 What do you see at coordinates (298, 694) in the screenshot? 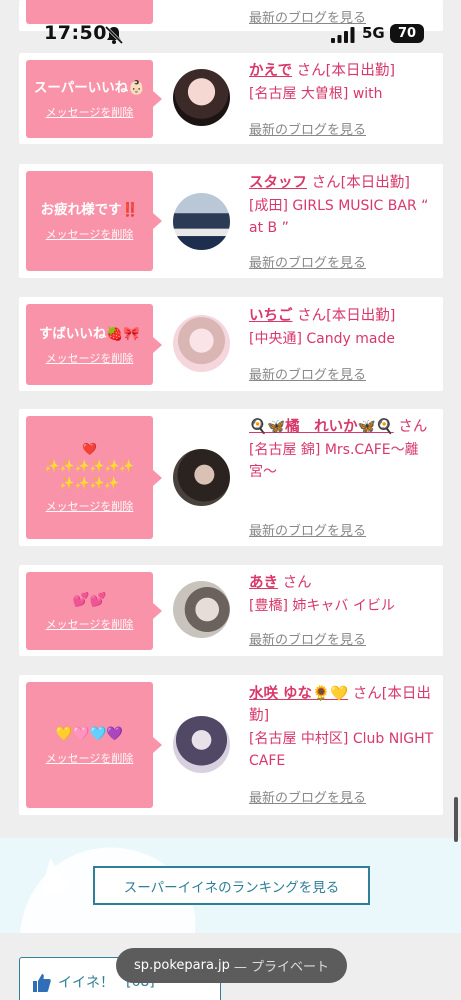
I see `cast-name-link: 水咲 ゆな🌻💛` at bounding box center [298, 694].